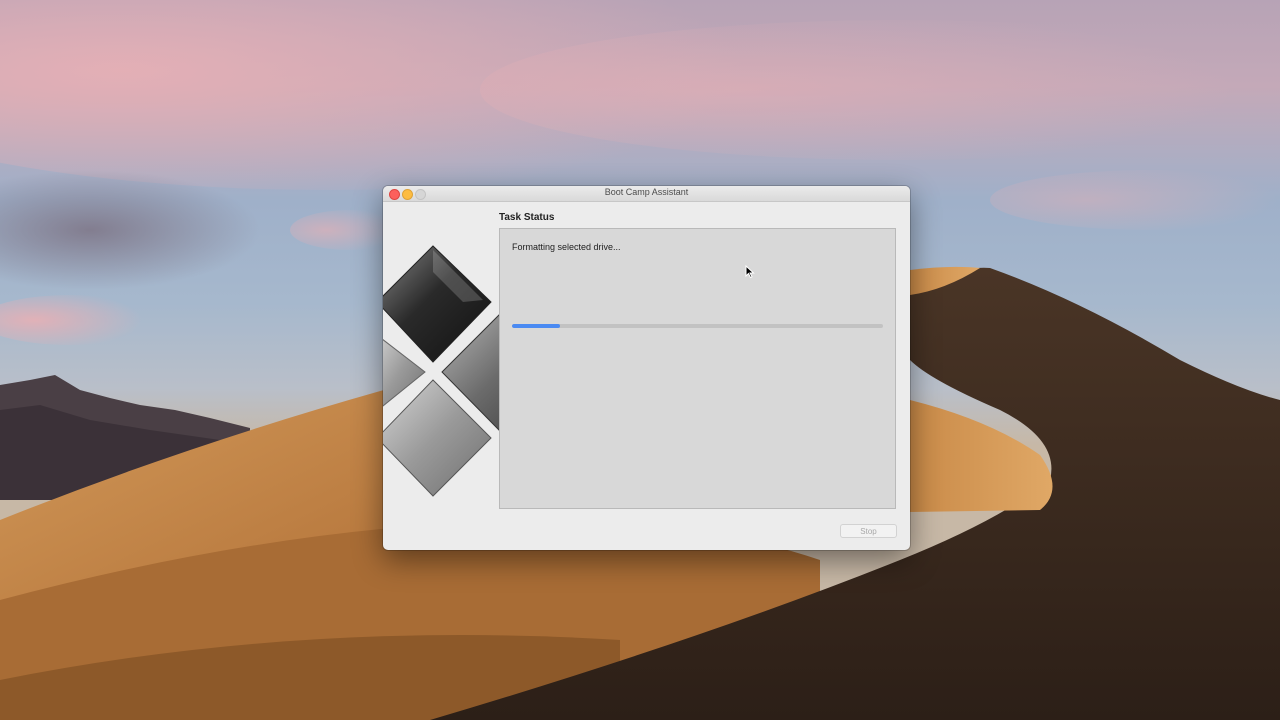 The width and height of the screenshot is (1280, 720). What do you see at coordinates (697, 326) in the screenshot?
I see `progress-bar` at bounding box center [697, 326].